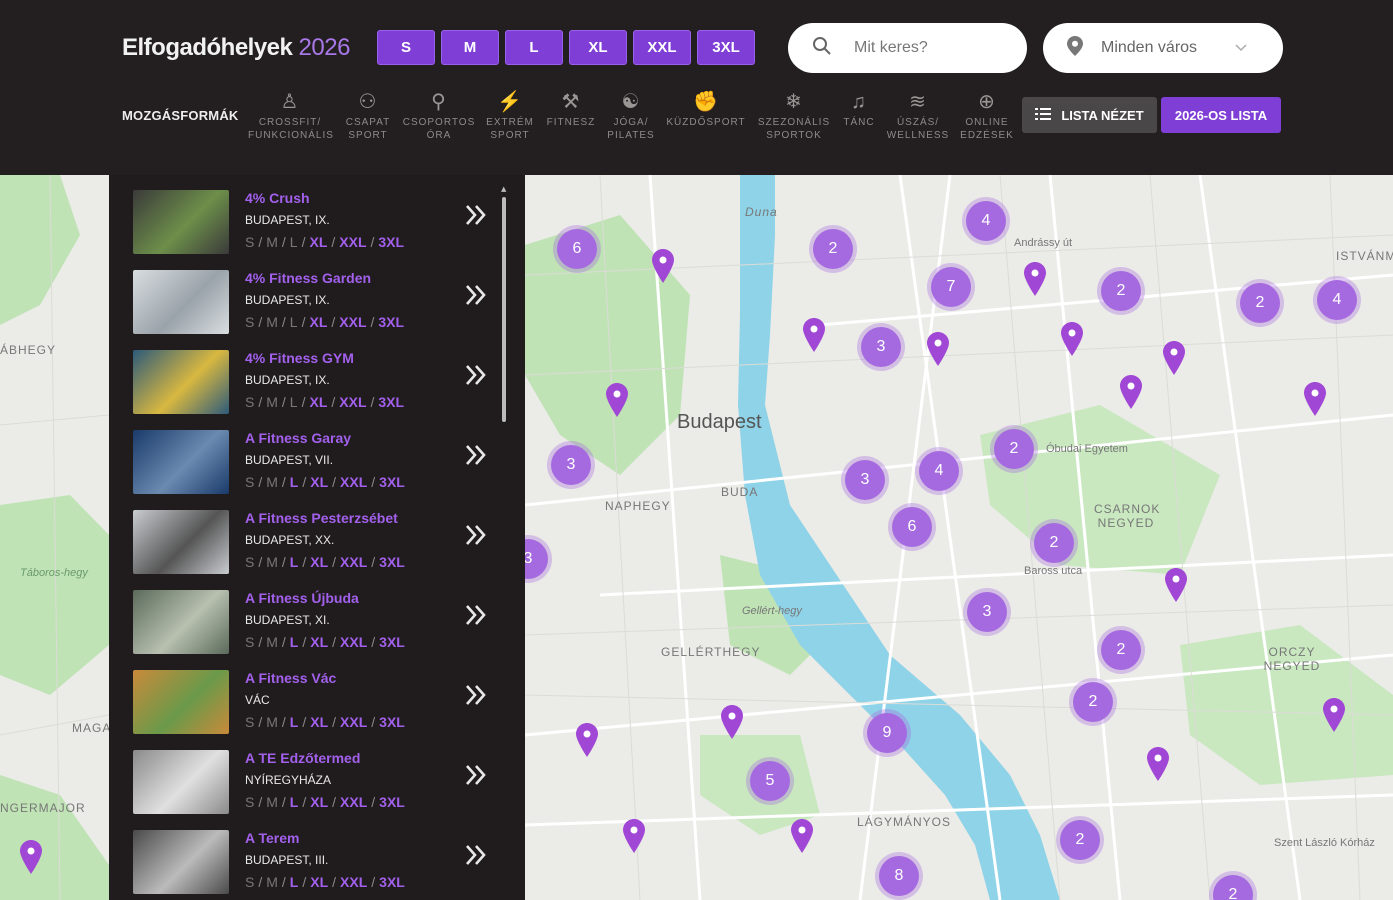  Describe the element at coordinates (290, 678) in the screenshot. I see `gym-name: A Fitness Vác` at that location.